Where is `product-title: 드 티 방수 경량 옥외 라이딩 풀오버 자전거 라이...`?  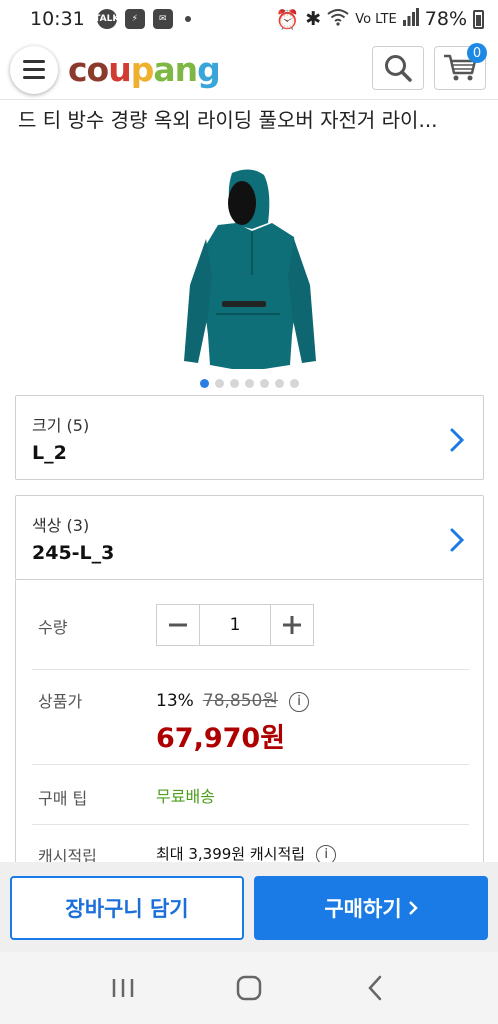
product-title: 드 티 방수 경량 옥외 라이딩 풀오버 자전거 라이... is located at coordinates (228, 120).